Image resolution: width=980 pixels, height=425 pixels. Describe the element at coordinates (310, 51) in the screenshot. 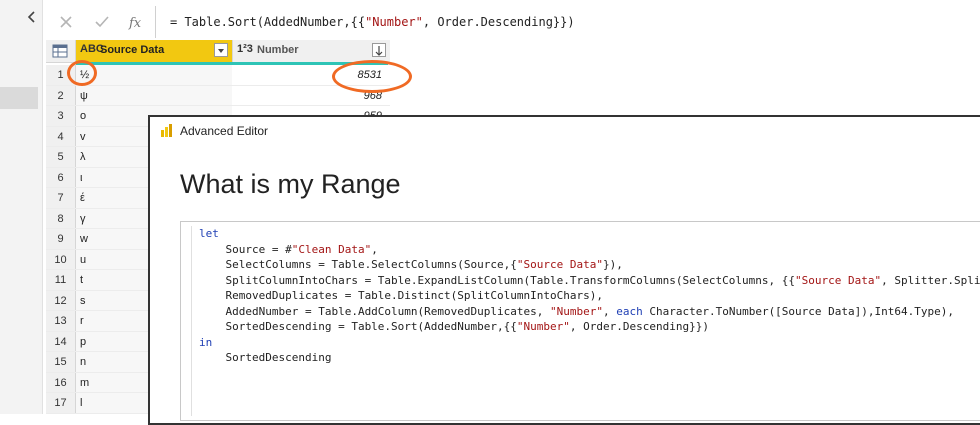

I see `column-header-number: 1²3 Number` at that location.